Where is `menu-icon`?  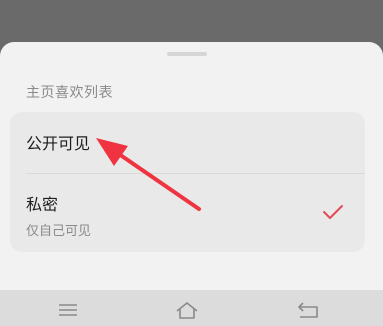 menu-icon is located at coordinates (68, 310).